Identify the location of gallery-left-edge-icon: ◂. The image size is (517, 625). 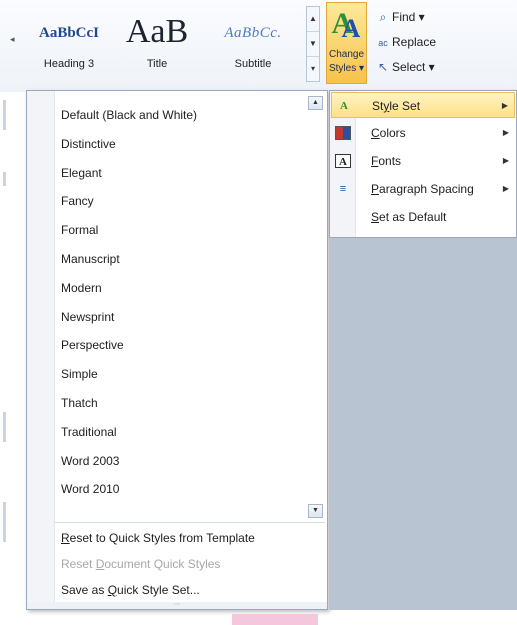
(12, 39).